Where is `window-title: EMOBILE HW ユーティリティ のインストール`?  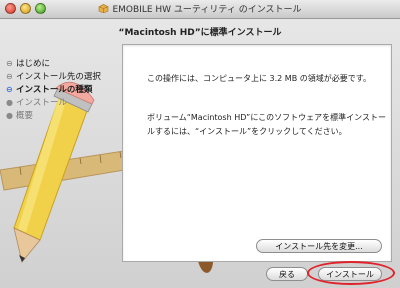 window-title: EMOBILE HW ユーティリティ のインストール is located at coordinates (200, 8).